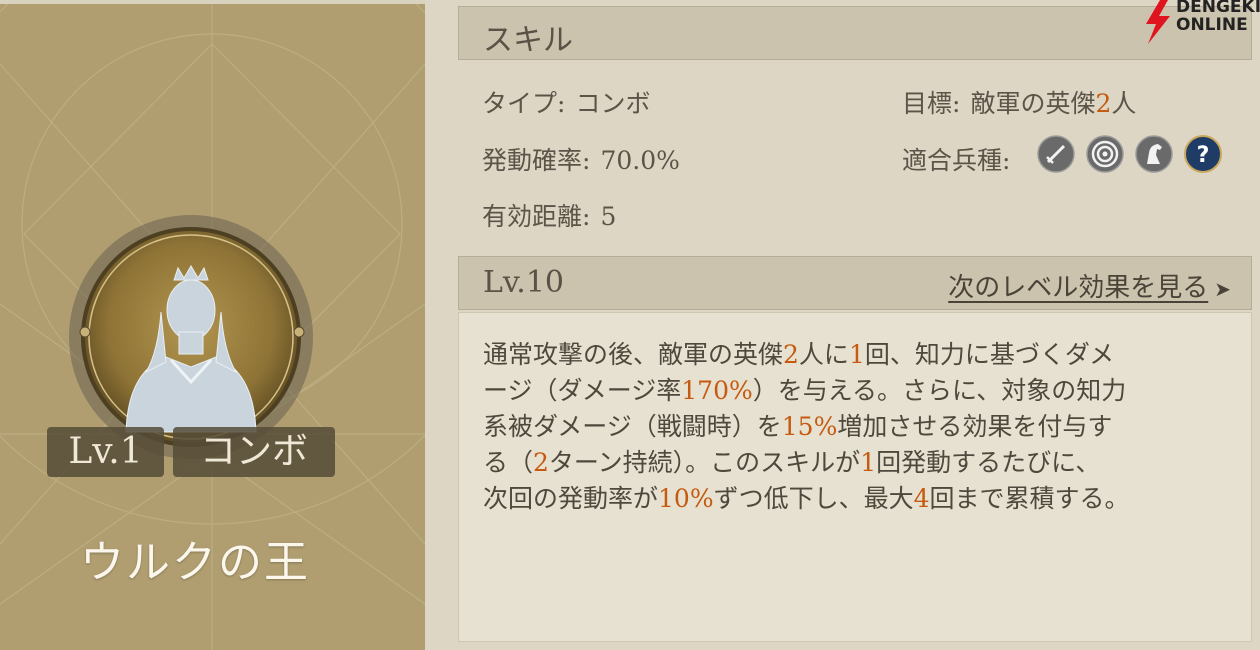 The width and height of the screenshot is (1260, 650). I want to click on cavalry-horse-icon, so click(1154, 154).